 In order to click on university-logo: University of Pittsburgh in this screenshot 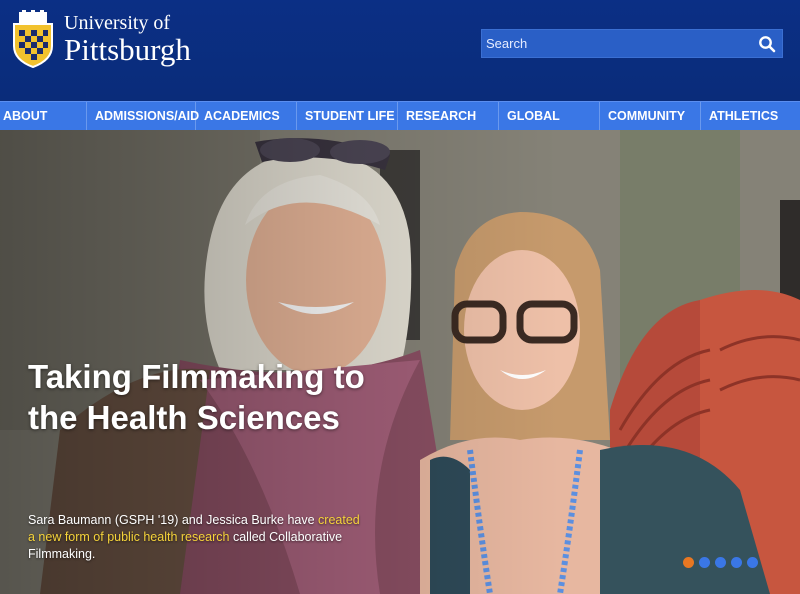, I will do `click(100, 39)`.